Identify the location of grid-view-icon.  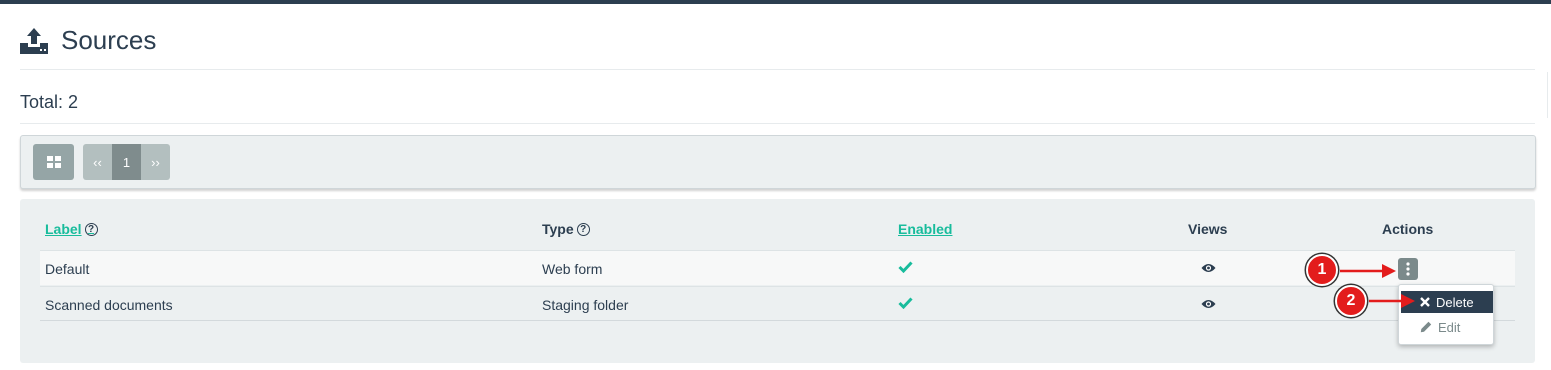
(53, 162).